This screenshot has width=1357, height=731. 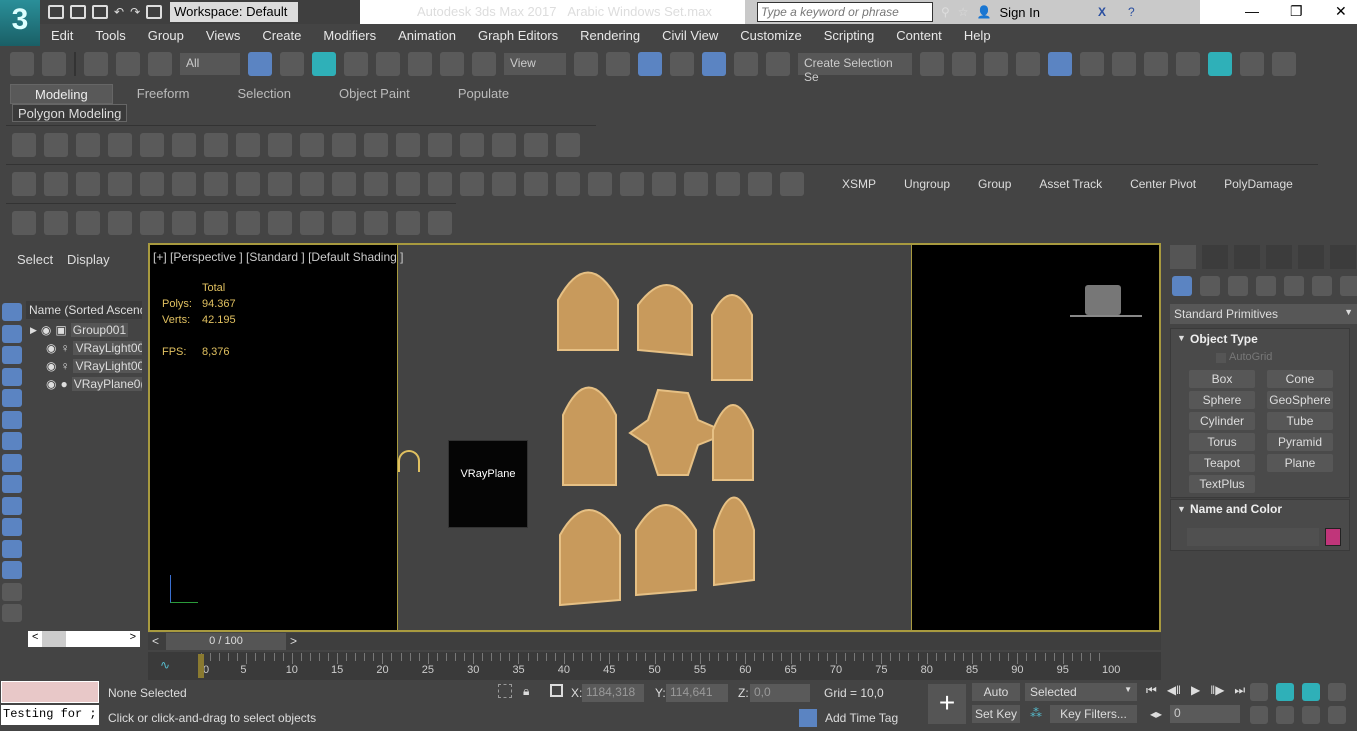 I want to click on primitive-button-cylinder: Cylinder, so click(x=1222, y=421).